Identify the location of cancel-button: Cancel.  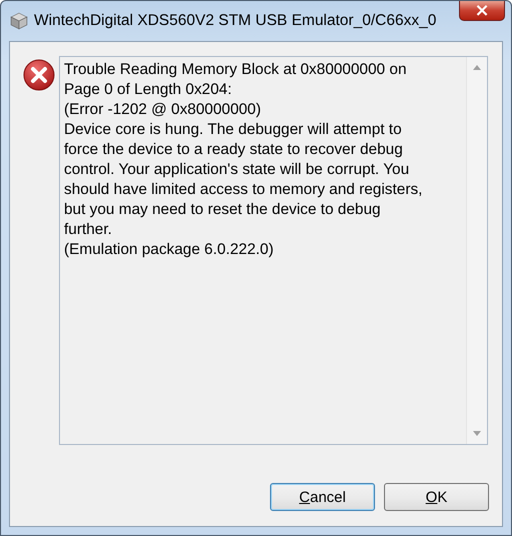
(322, 497).